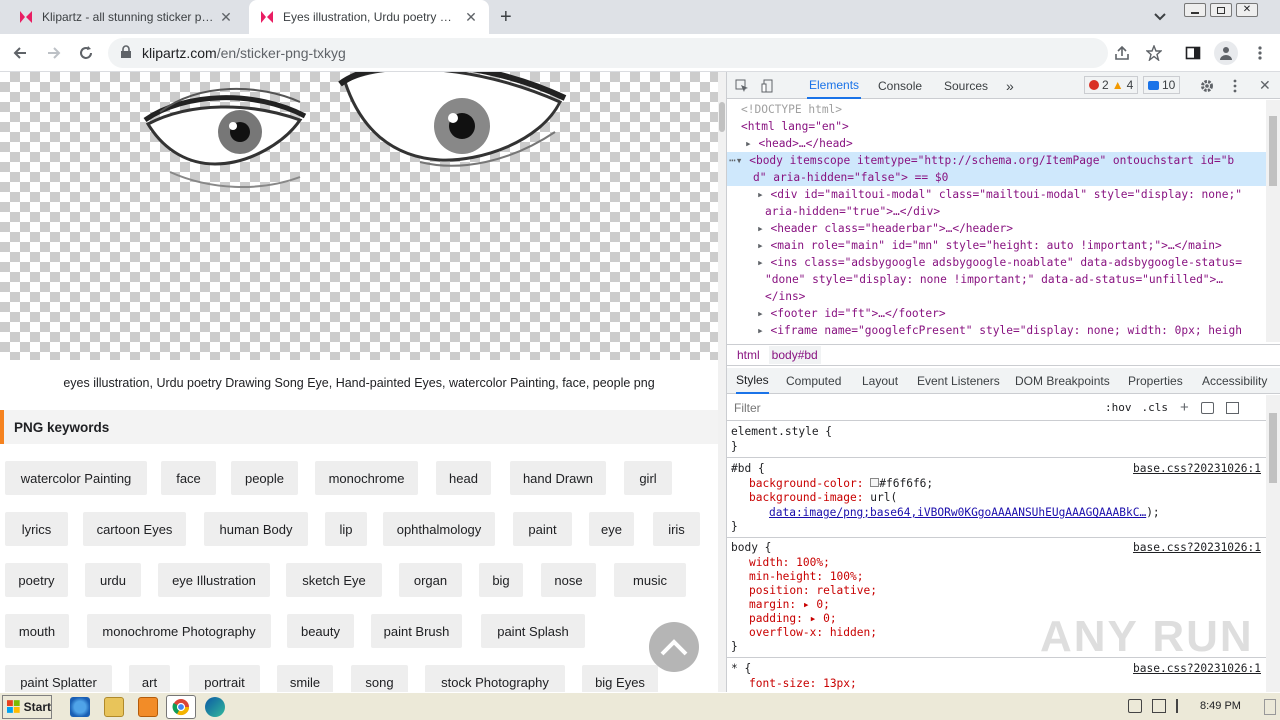 The width and height of the screenshot is (1280, 720). What do you see at coordinates (533, 631) in the screenshot?
I see `keyword-link: paint Splash` at bounding box center [533, 631].